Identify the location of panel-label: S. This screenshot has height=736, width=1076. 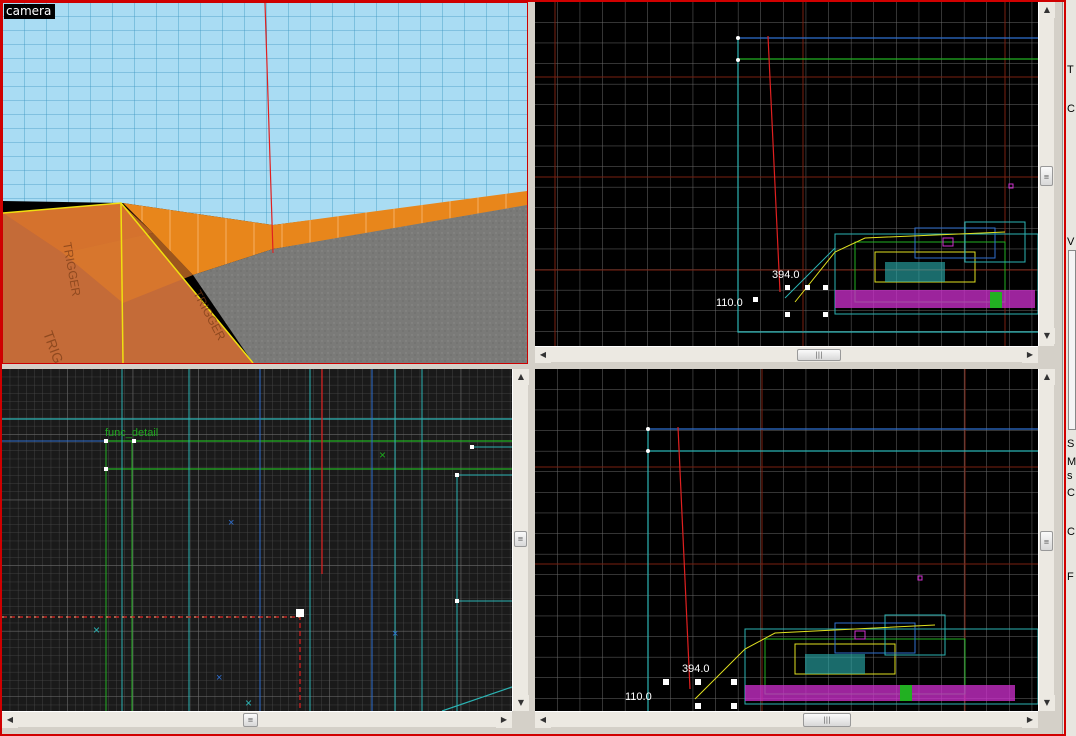
(1071, 444).